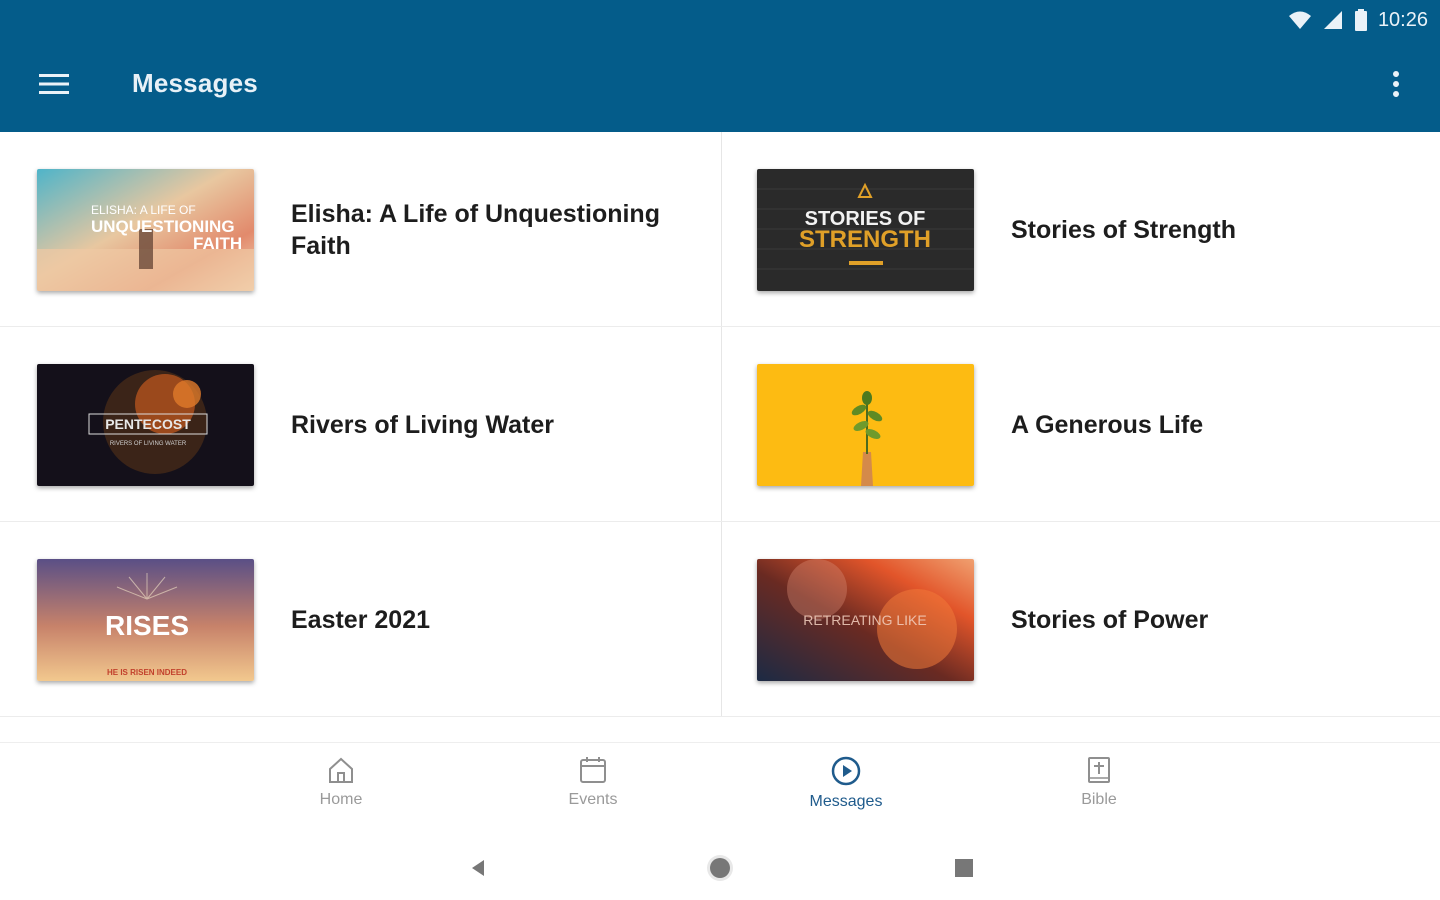 Image resolution: width=1440 pixels, height=900 pixels. Describe the element at coordinates (1099, 770) in the screenshot. I see `bible-icon` at that location.